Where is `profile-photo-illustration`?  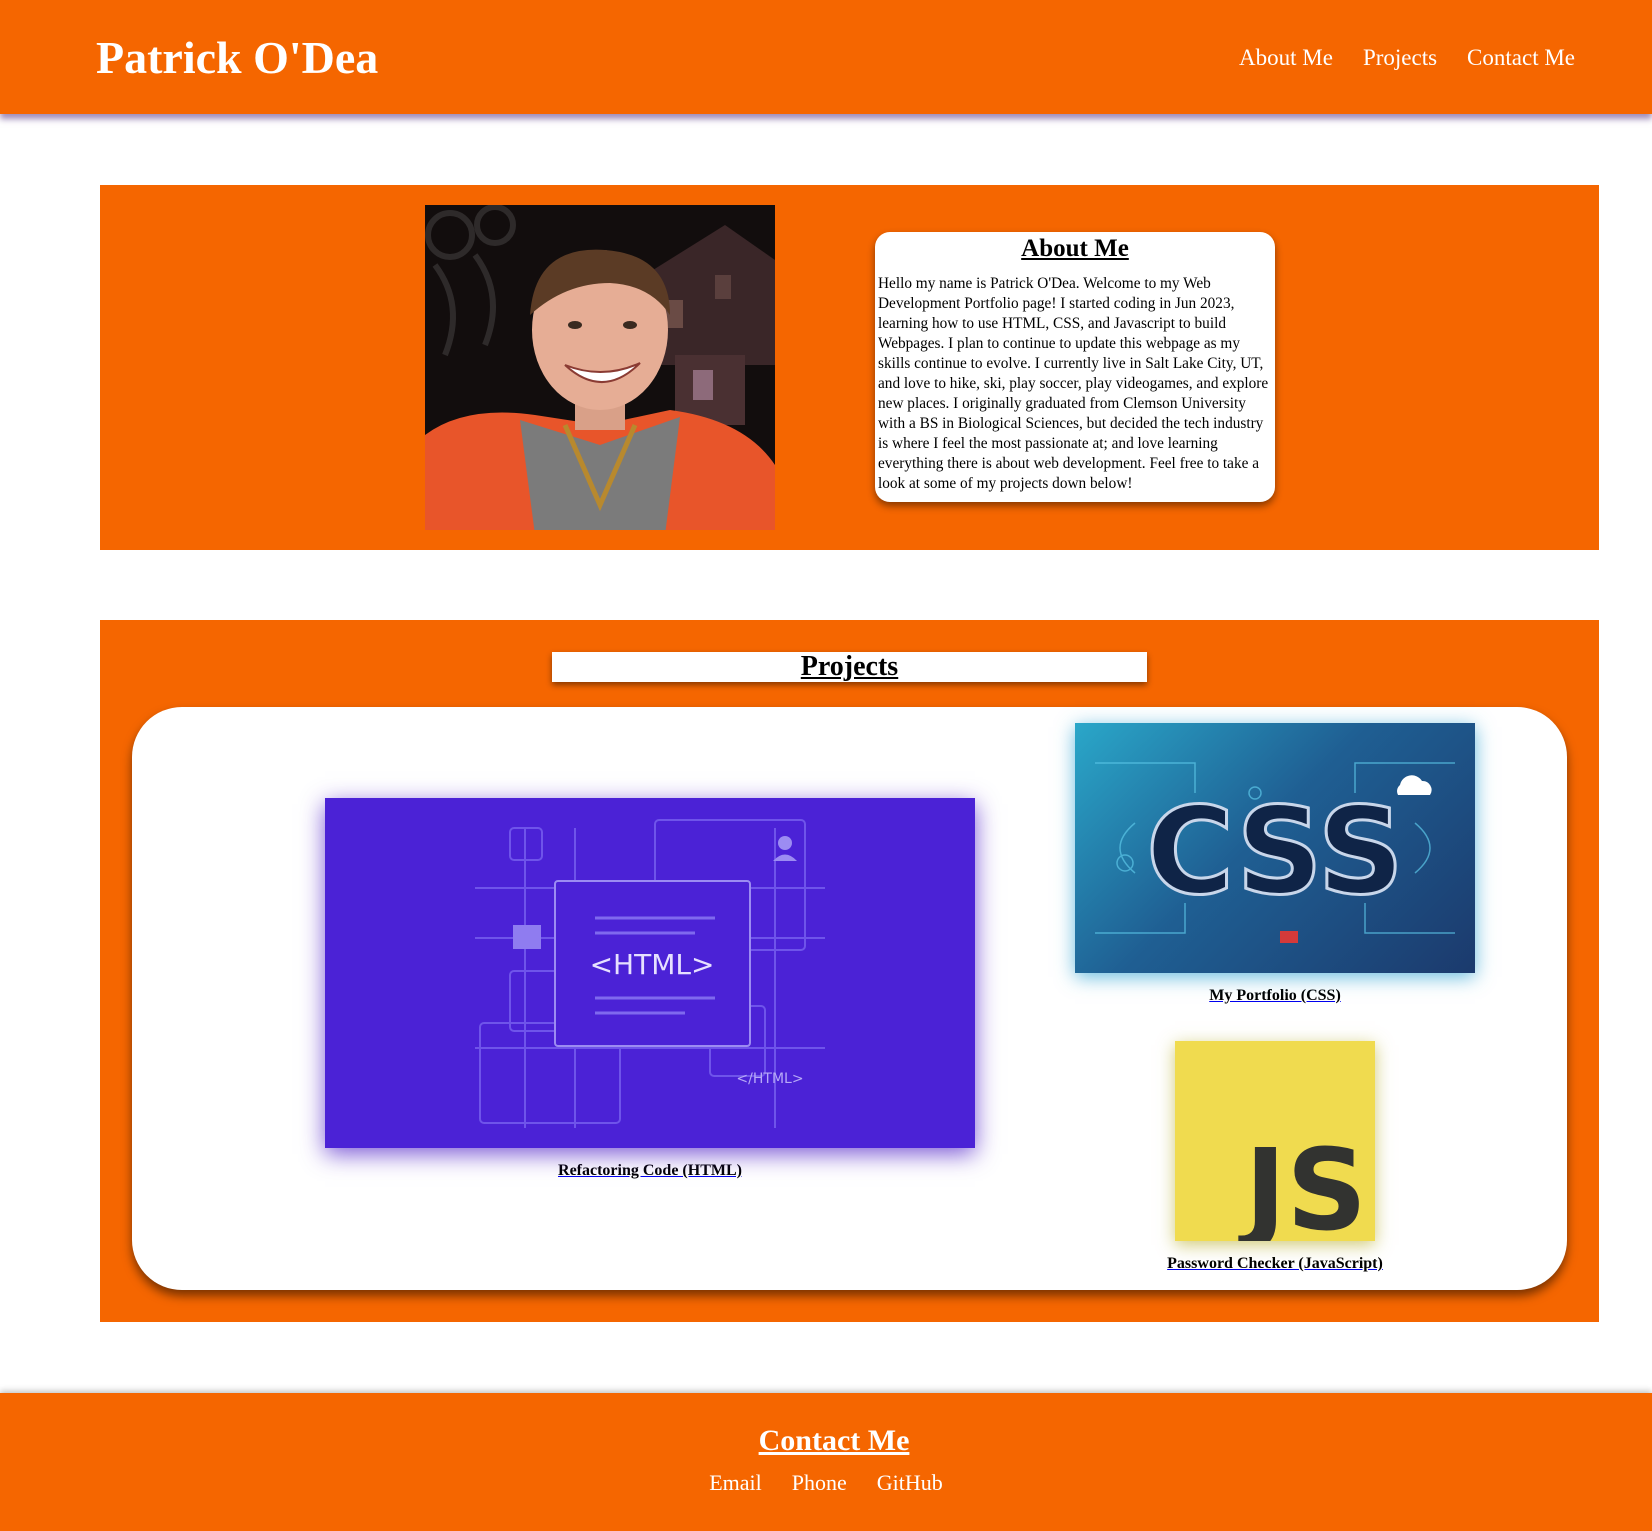 profile-photo-illustration is located at coordinates (600, 367).